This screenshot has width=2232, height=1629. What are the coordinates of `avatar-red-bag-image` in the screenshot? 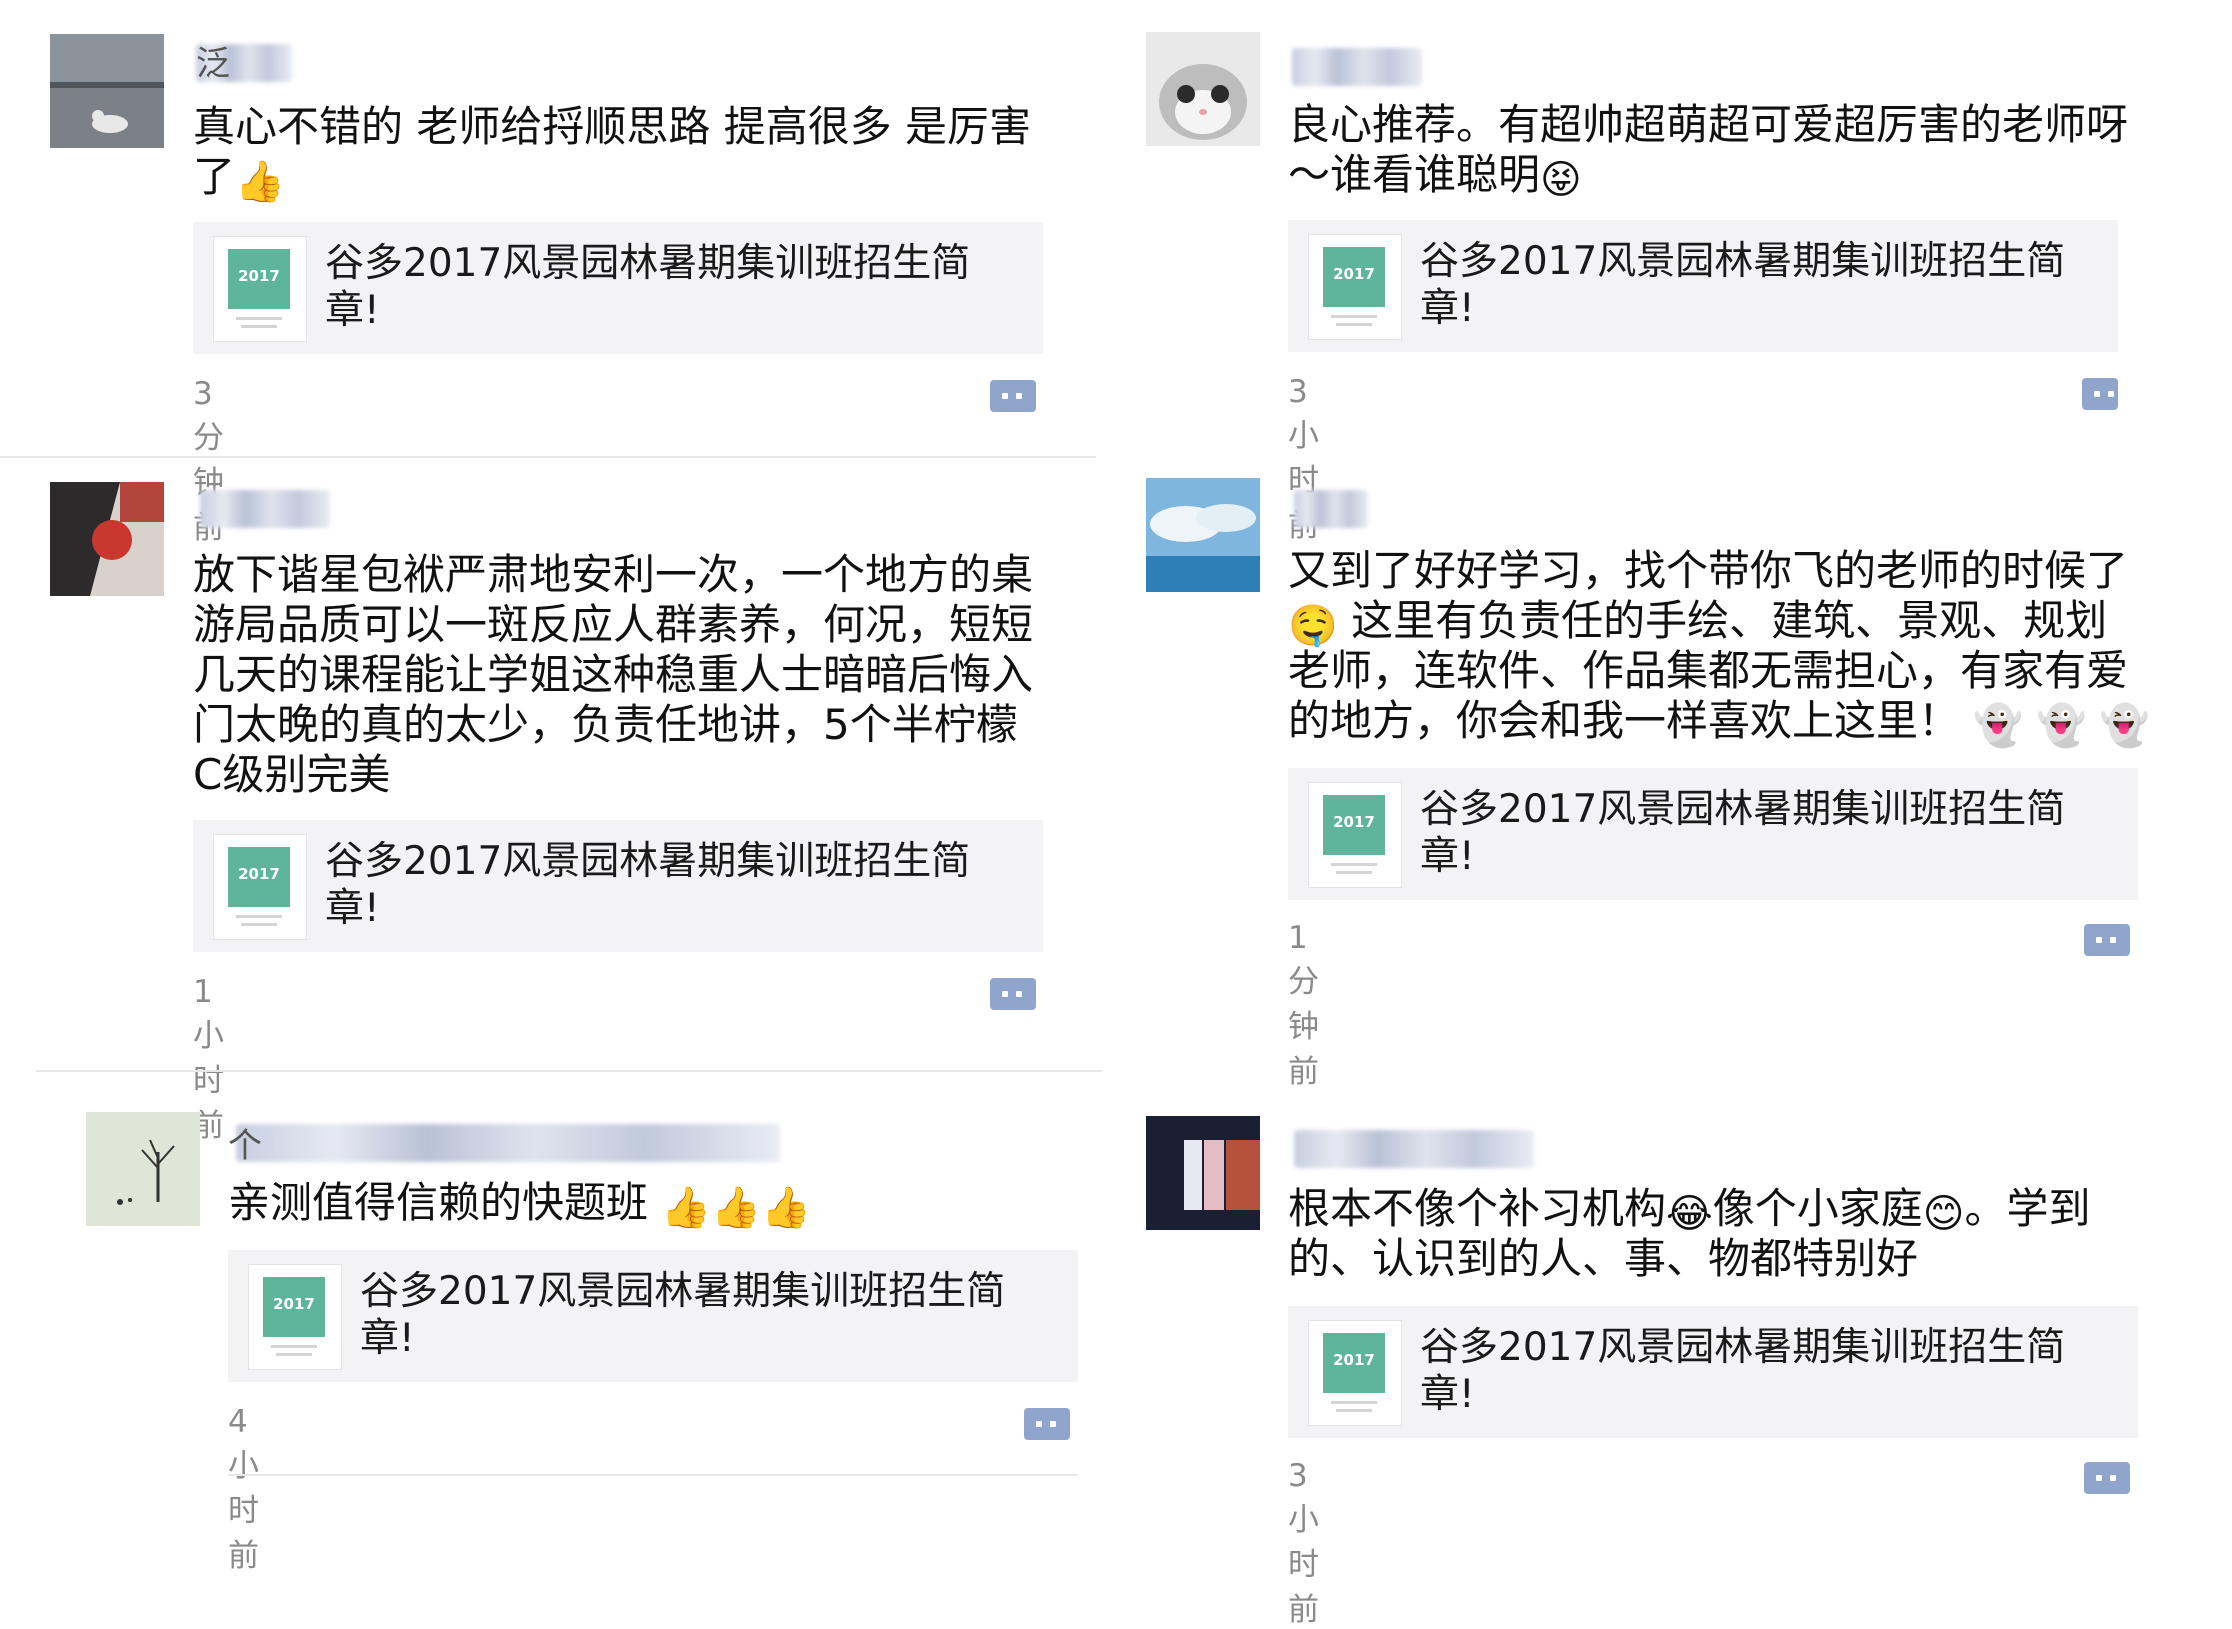 It's located at (107, 539).